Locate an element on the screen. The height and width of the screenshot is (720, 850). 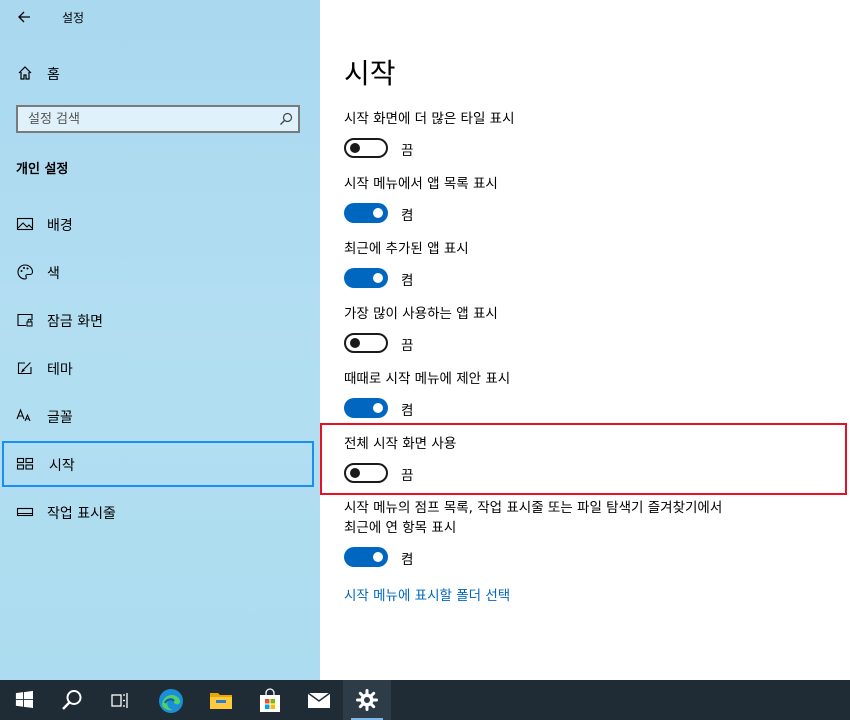
taskbar-task-view-button is located at coordinates (120, 700).